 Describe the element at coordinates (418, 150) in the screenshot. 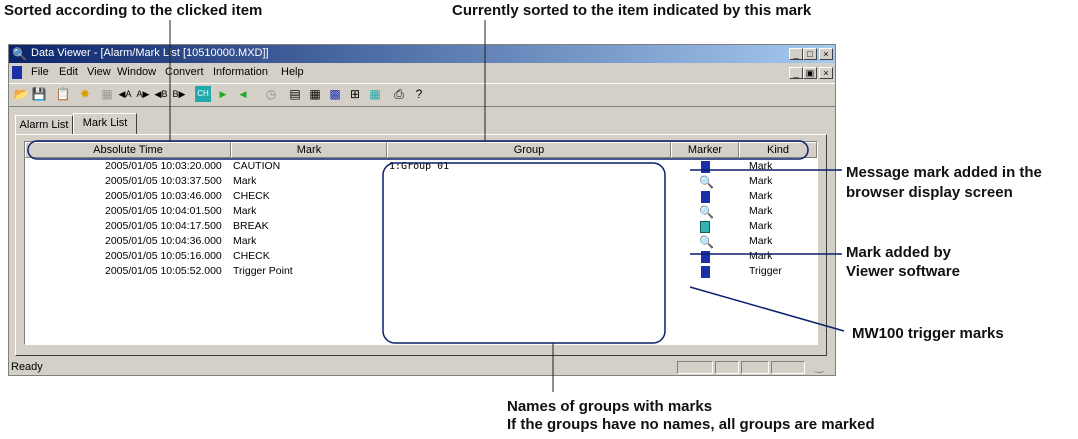

I see `header-highlight-outline` at that location.